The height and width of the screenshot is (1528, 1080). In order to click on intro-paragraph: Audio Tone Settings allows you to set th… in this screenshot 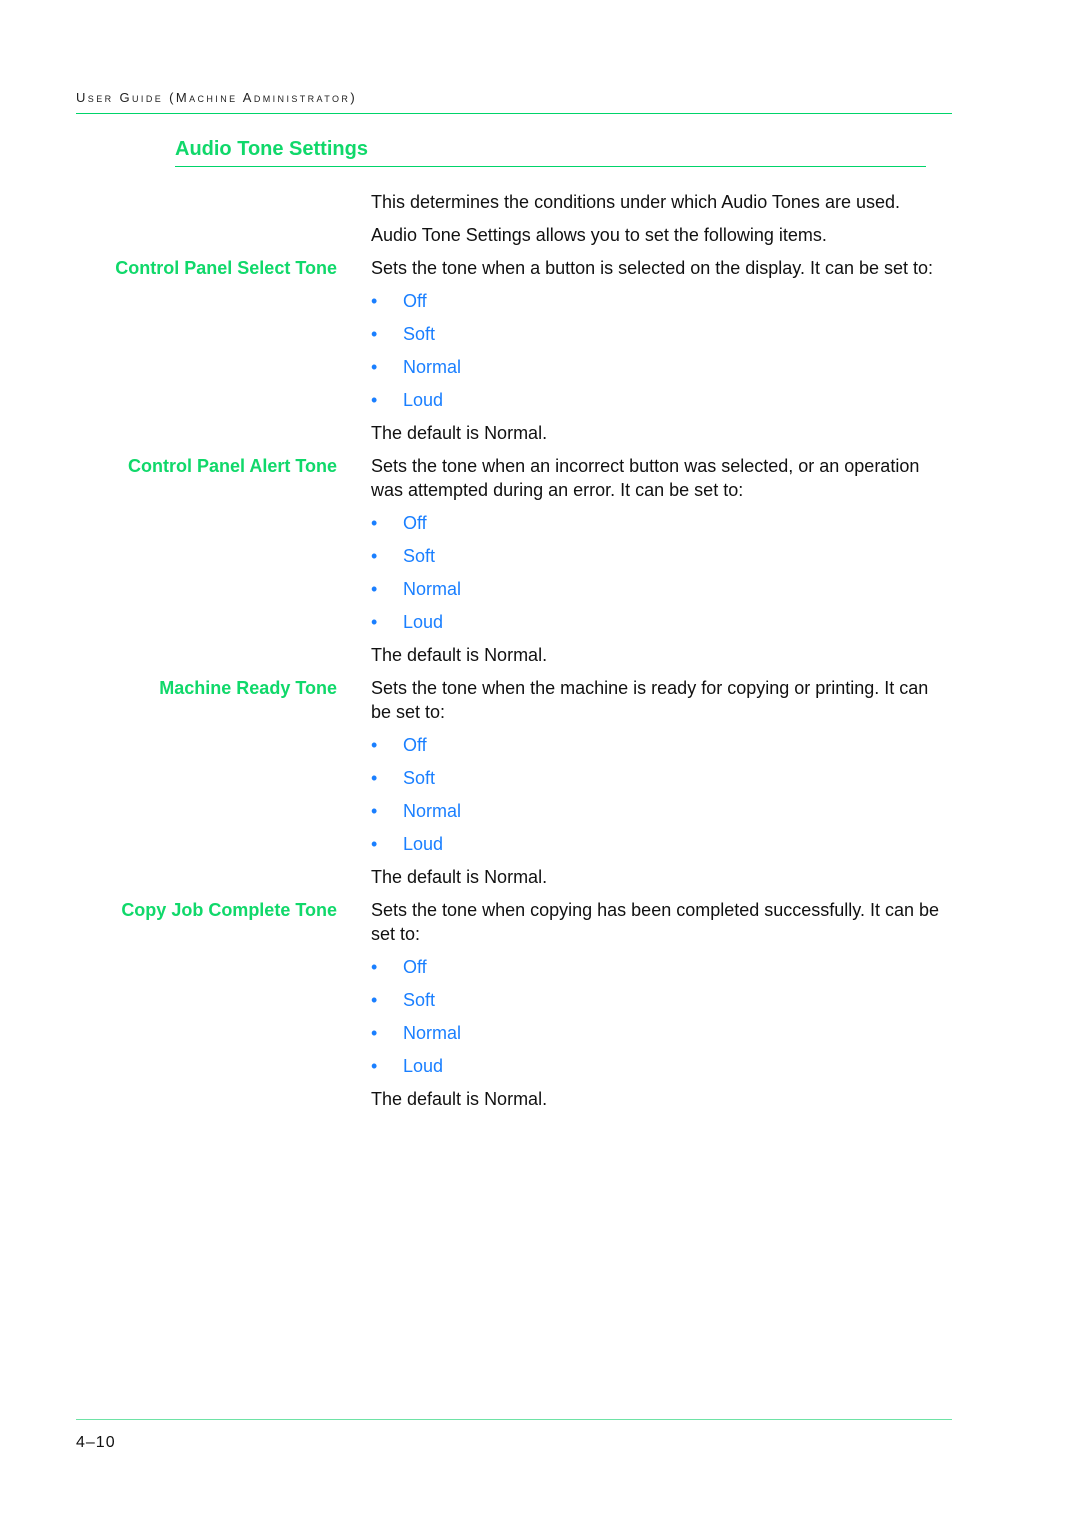, I will do `click(599, 235)`.